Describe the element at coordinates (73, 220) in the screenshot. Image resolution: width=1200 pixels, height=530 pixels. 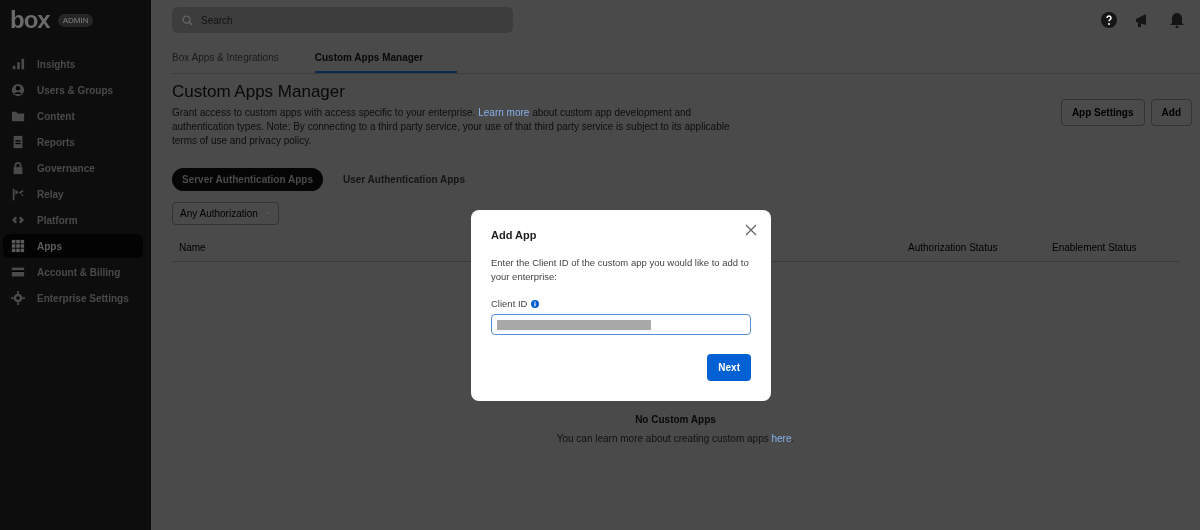
I see `sidebar-item: Platform` at that location.